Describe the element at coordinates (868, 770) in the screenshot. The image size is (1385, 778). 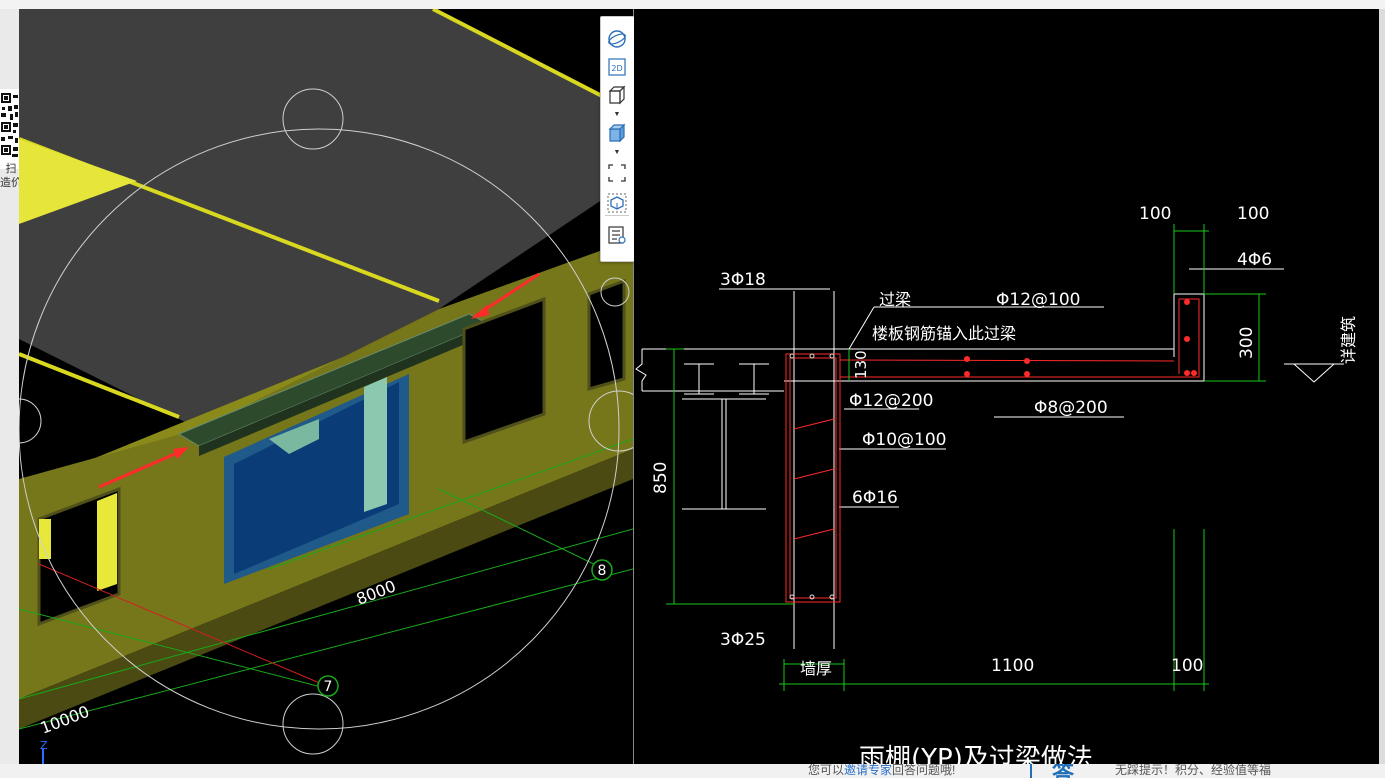
I see `invite-expert-link: 邀请专家` at that location.